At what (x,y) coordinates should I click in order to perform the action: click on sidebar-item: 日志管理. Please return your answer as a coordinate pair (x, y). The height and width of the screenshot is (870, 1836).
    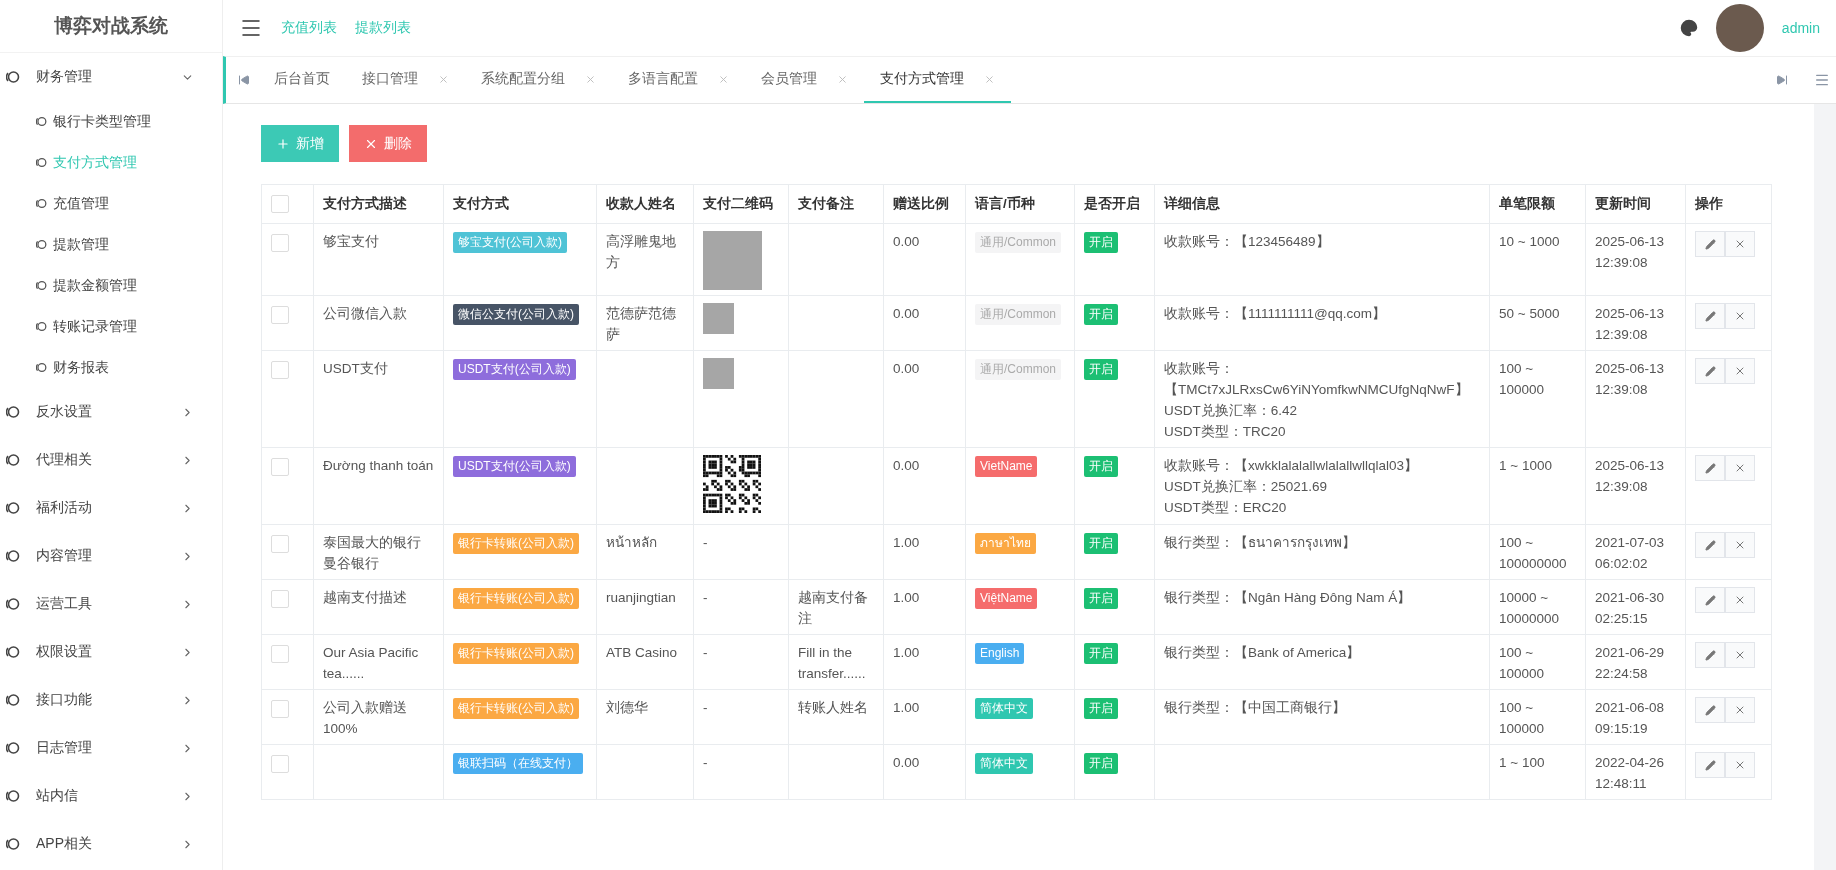
    Looking at the image, I should click on (111, 748).